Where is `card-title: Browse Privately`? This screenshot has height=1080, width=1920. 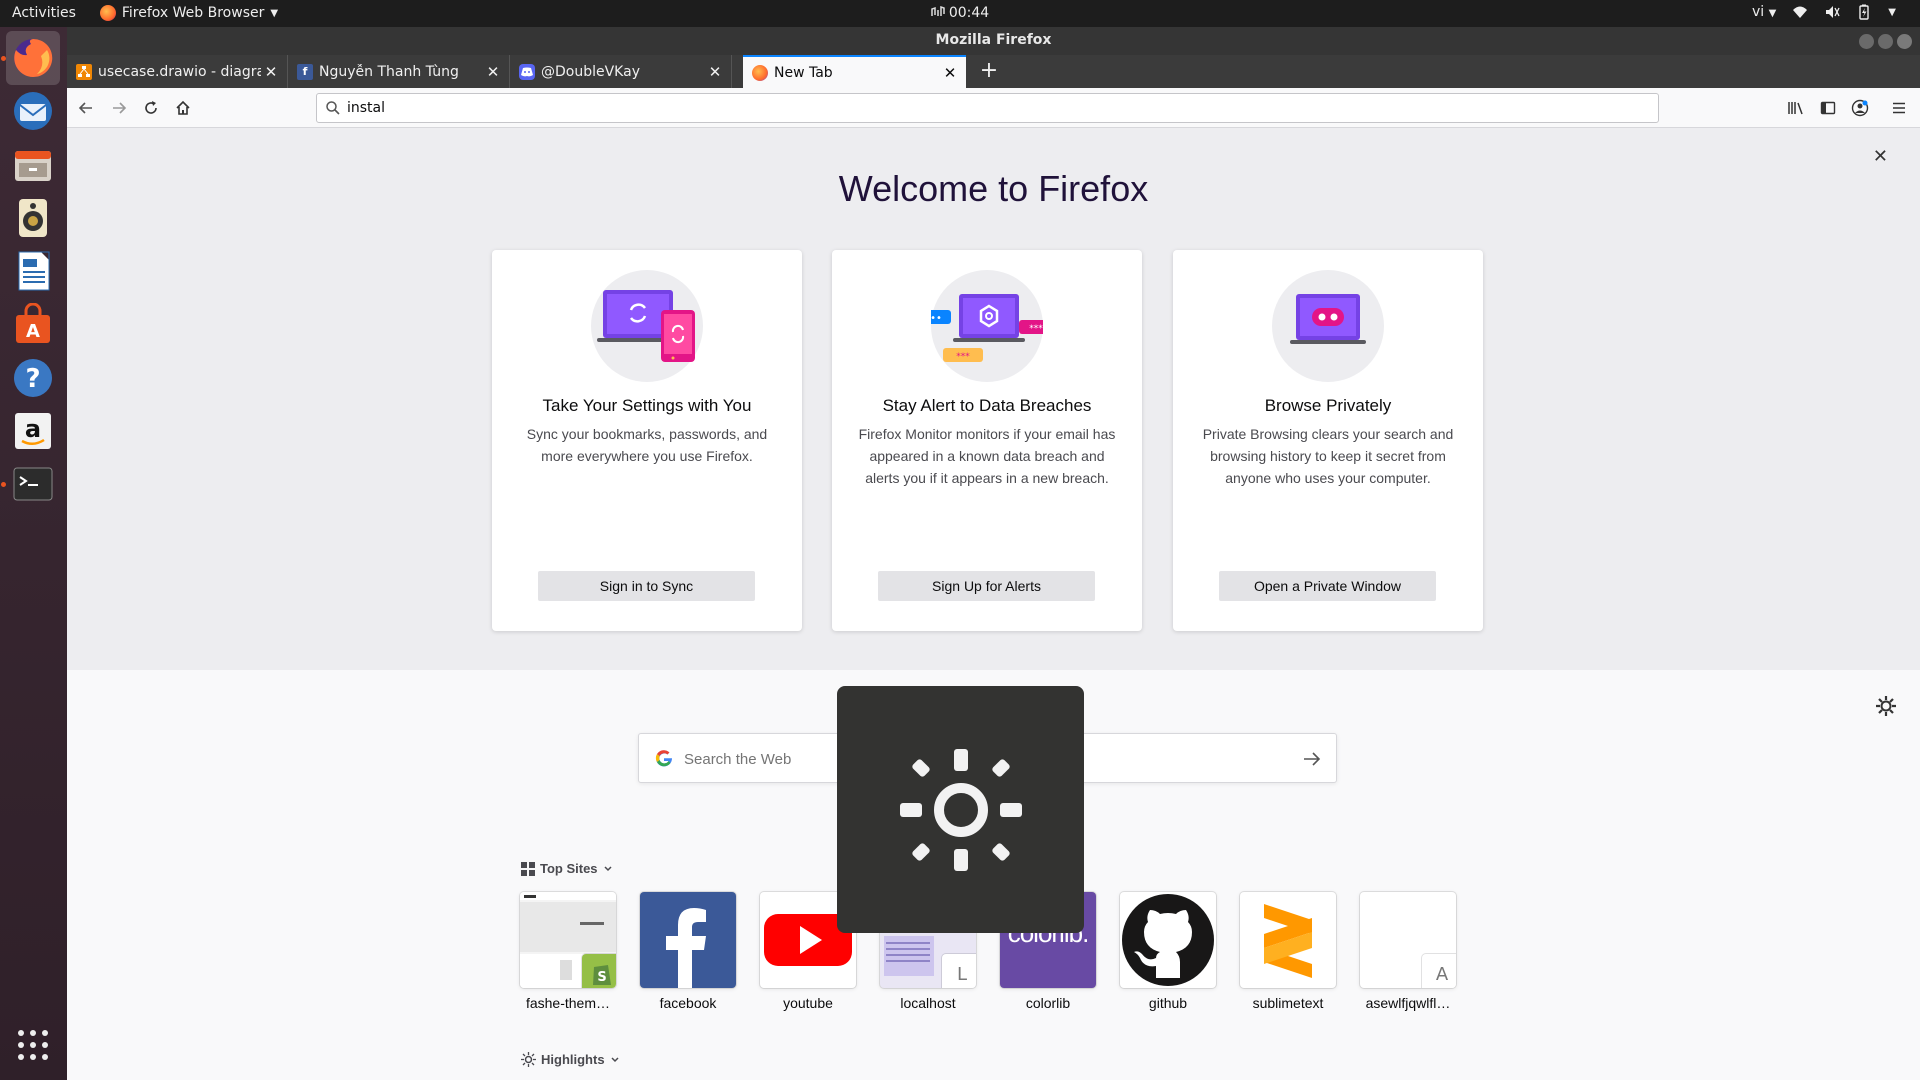
card-title: Browse Privately is located at coordinates (1328, 405).